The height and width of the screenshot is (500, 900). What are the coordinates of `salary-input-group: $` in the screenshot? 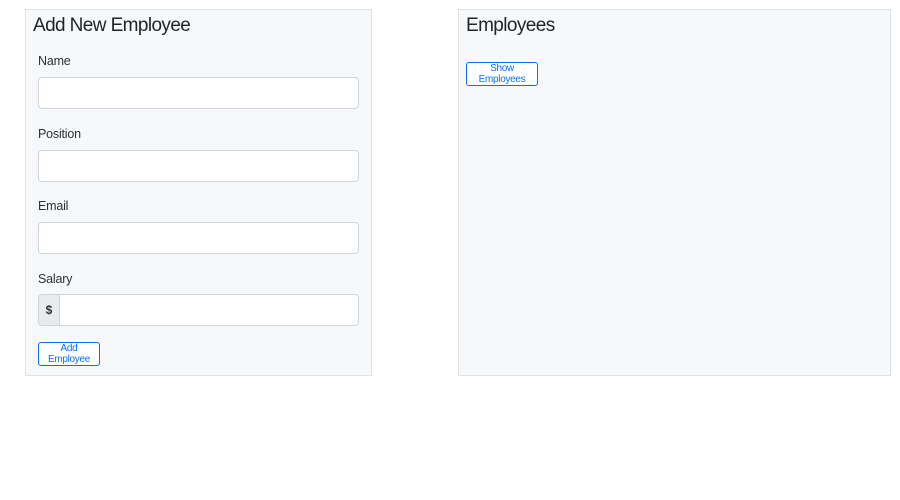 It's located at (198, 310).